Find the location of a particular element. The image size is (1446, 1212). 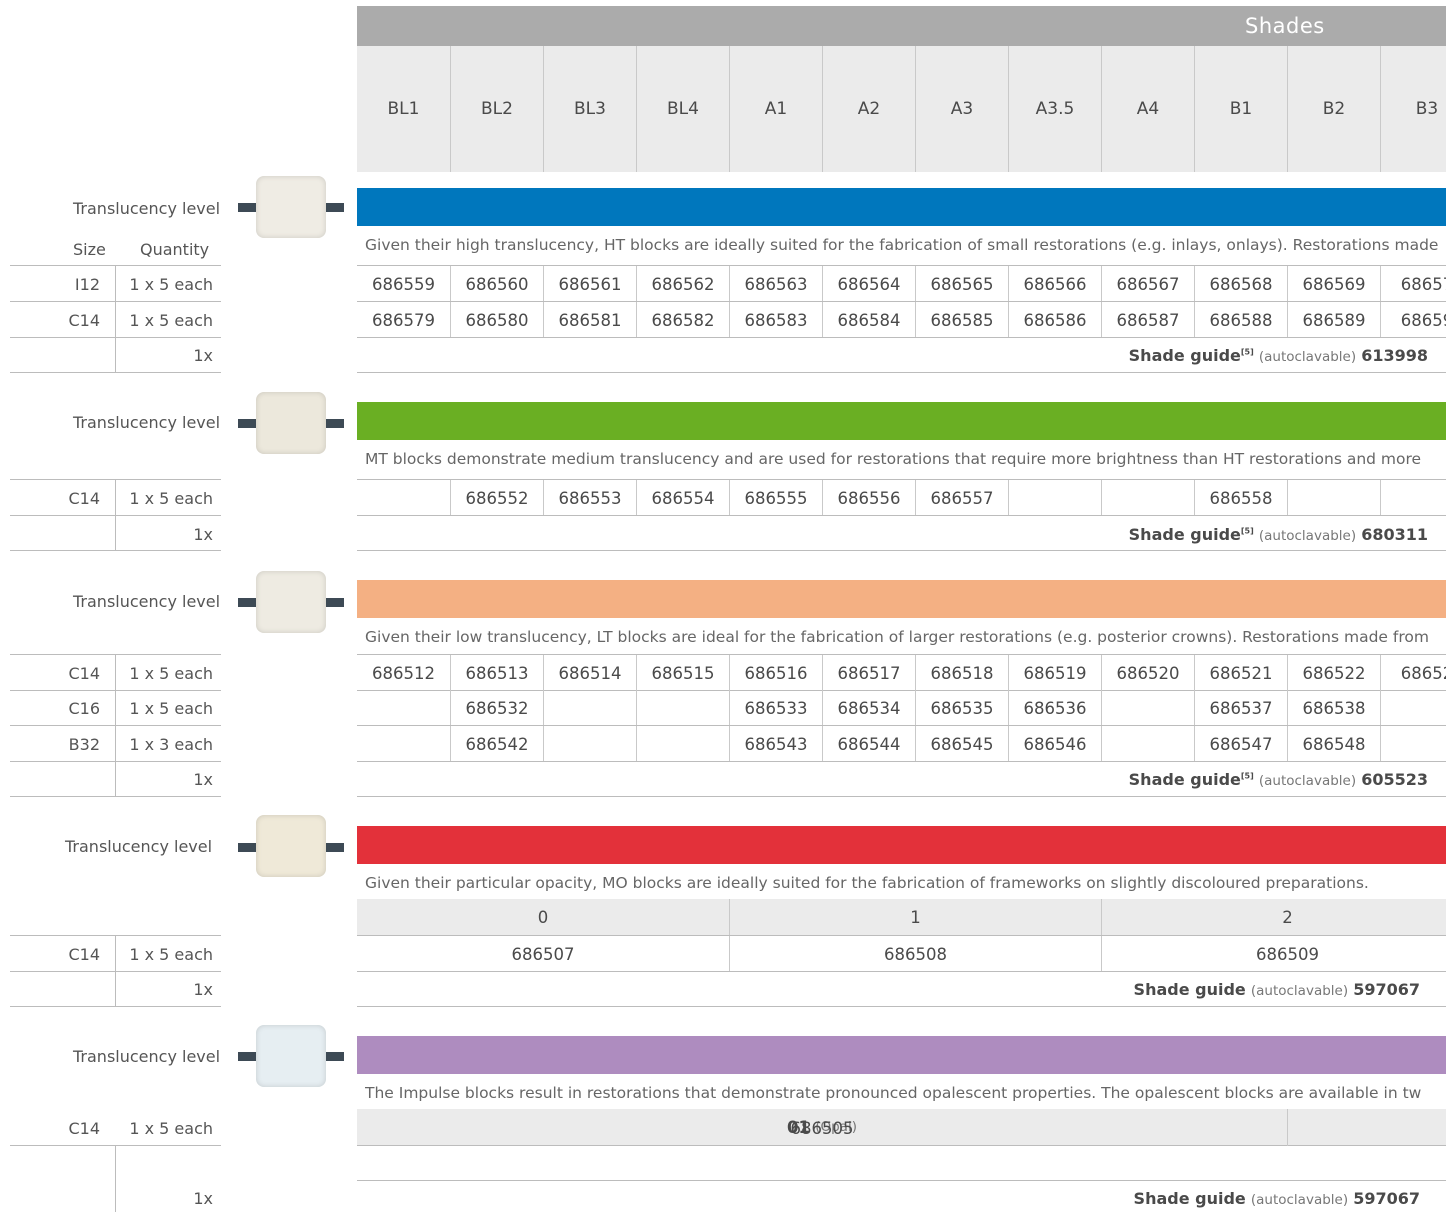

impulse-shade-guide: Shade guide (autoclavable) 597067 is located at coordinates (1277, 1198).